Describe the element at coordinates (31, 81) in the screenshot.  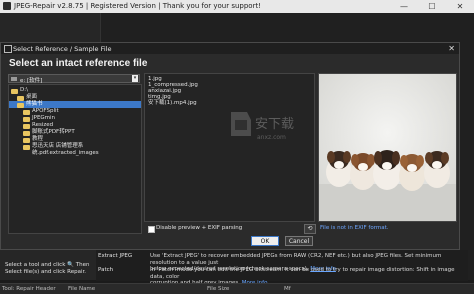
I see `drive-value: e: [软件]` at that location.